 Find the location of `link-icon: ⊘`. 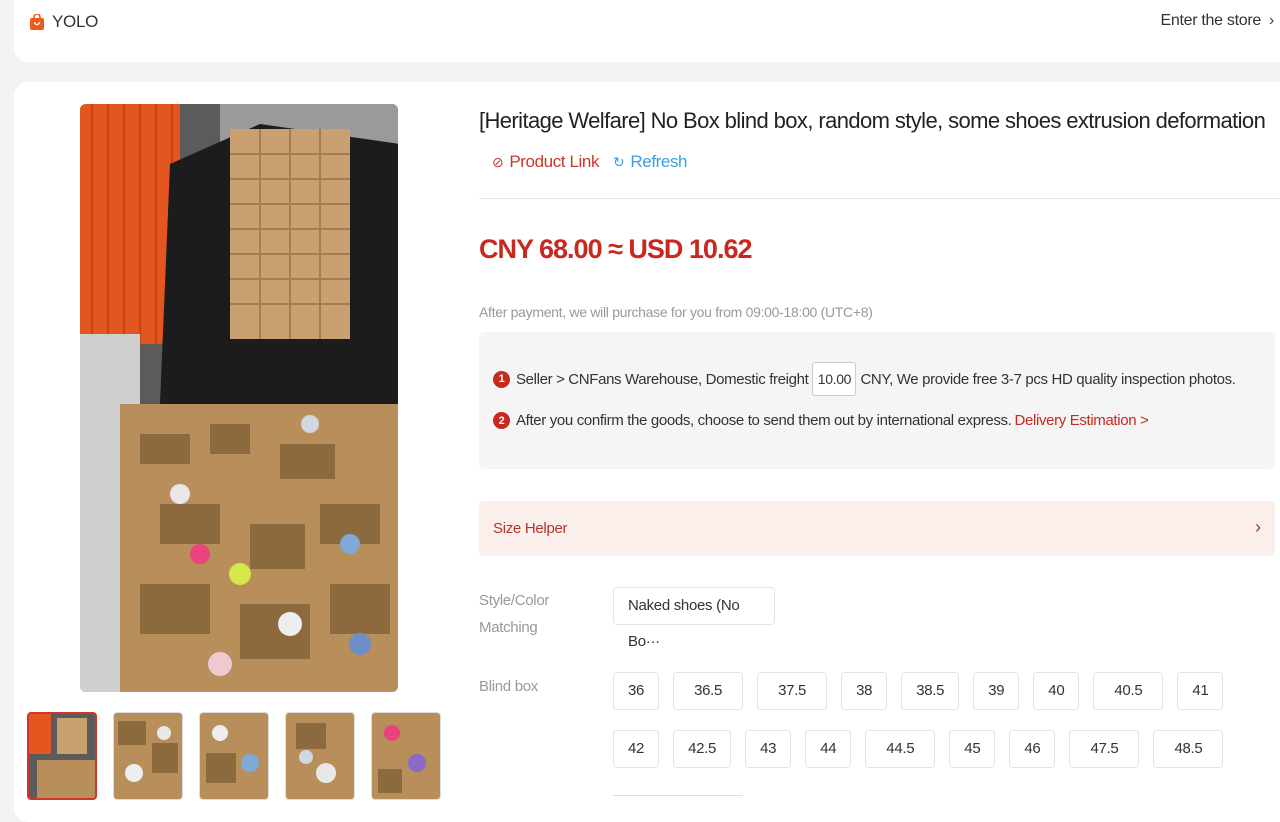

link-icon: ⊘ is located at coordinates (498, 161).